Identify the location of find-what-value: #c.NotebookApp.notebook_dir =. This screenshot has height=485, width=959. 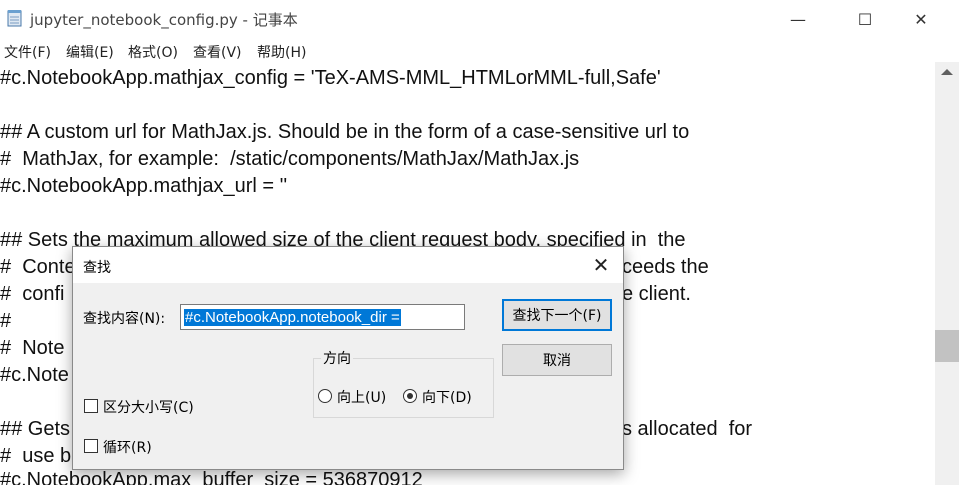
(292, 317).